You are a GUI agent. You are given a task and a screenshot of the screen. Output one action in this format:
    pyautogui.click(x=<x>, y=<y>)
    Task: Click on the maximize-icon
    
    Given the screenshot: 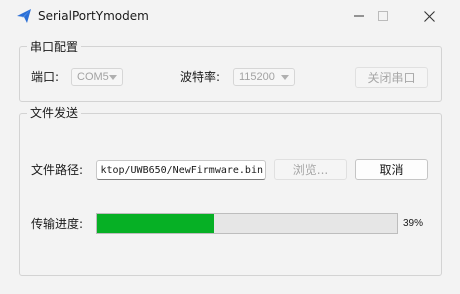 What is the action you would take?
    pyautogui.click(x=383, y=16)
    